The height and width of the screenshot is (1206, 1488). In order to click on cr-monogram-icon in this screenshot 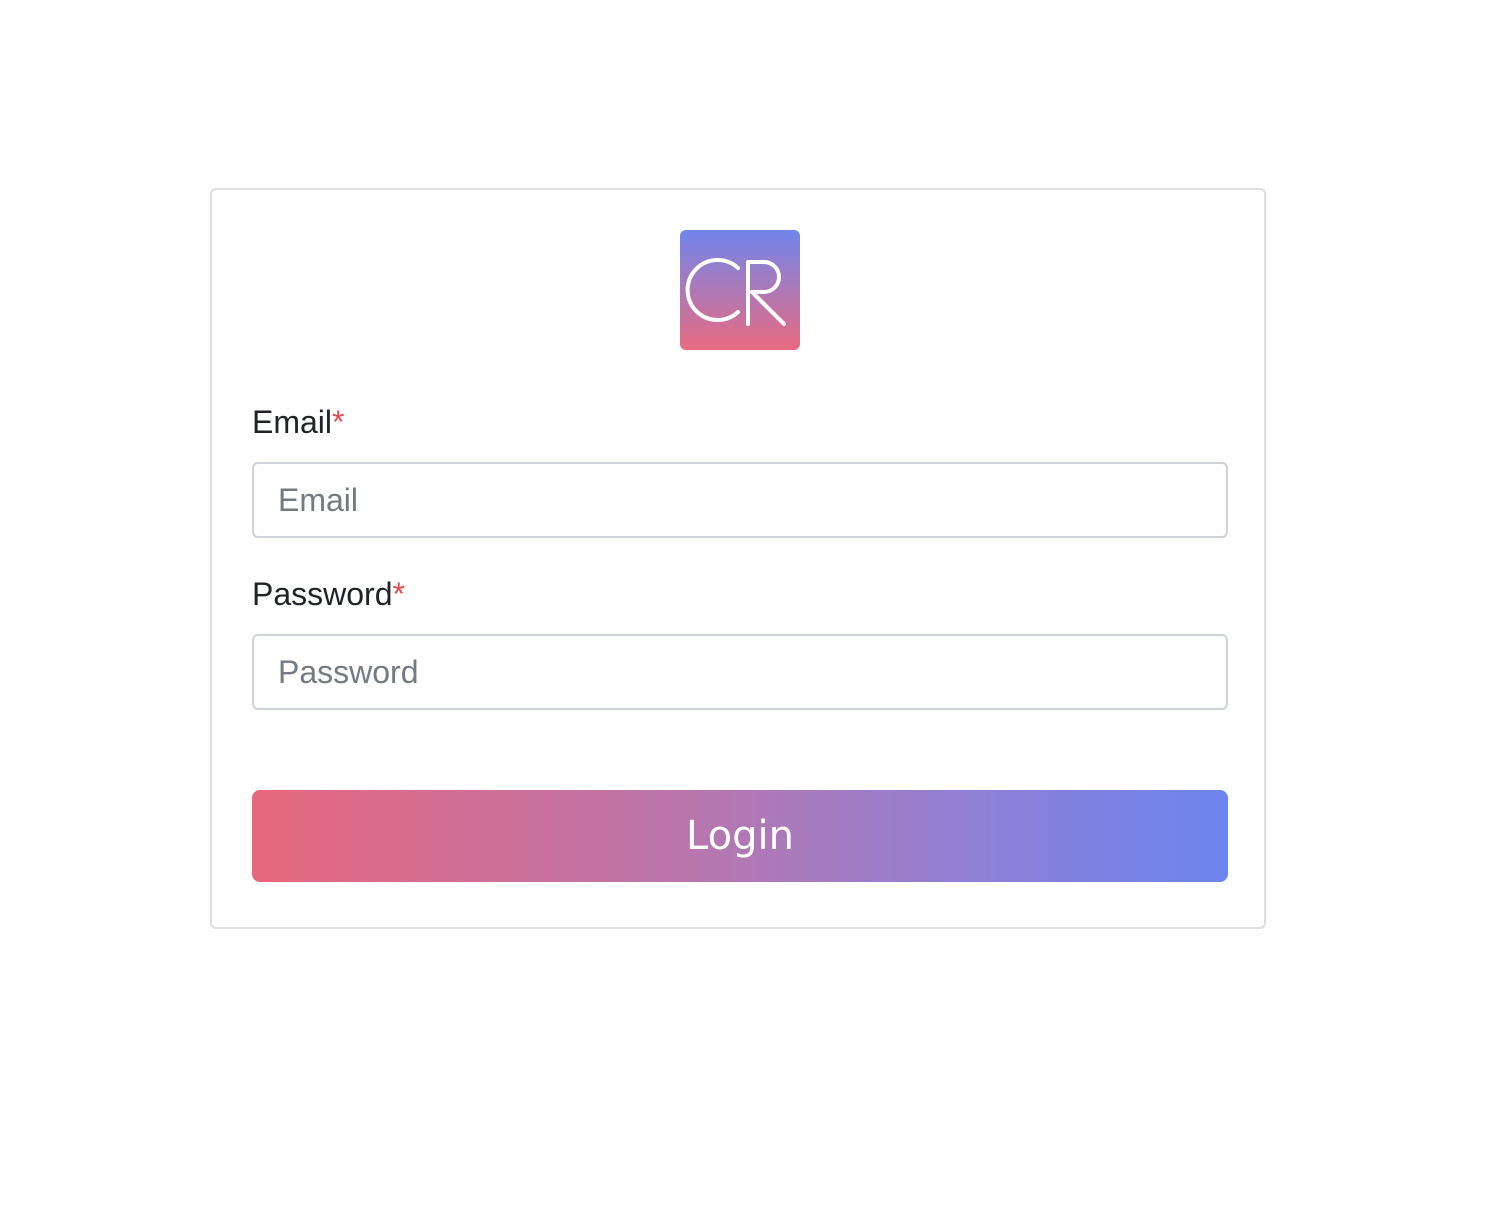, I will do `click(735, 292)`.